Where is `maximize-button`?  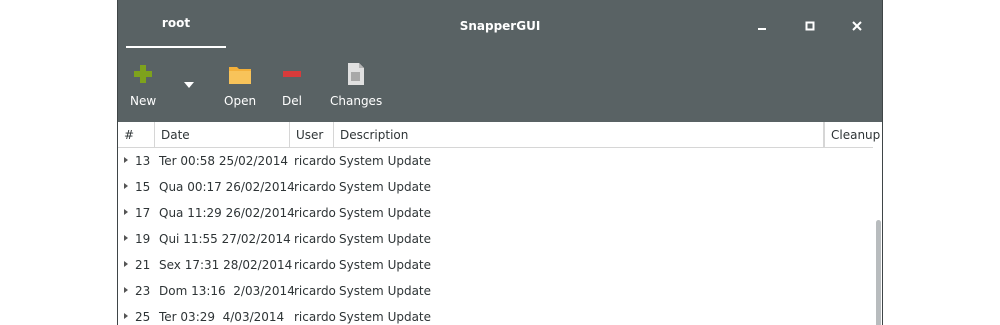 maximize-button is located at coordinates (810, 26).